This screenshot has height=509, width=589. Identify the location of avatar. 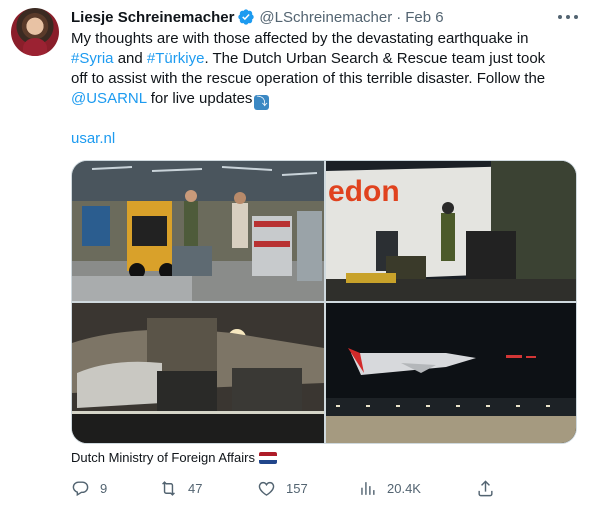
(35, 32).